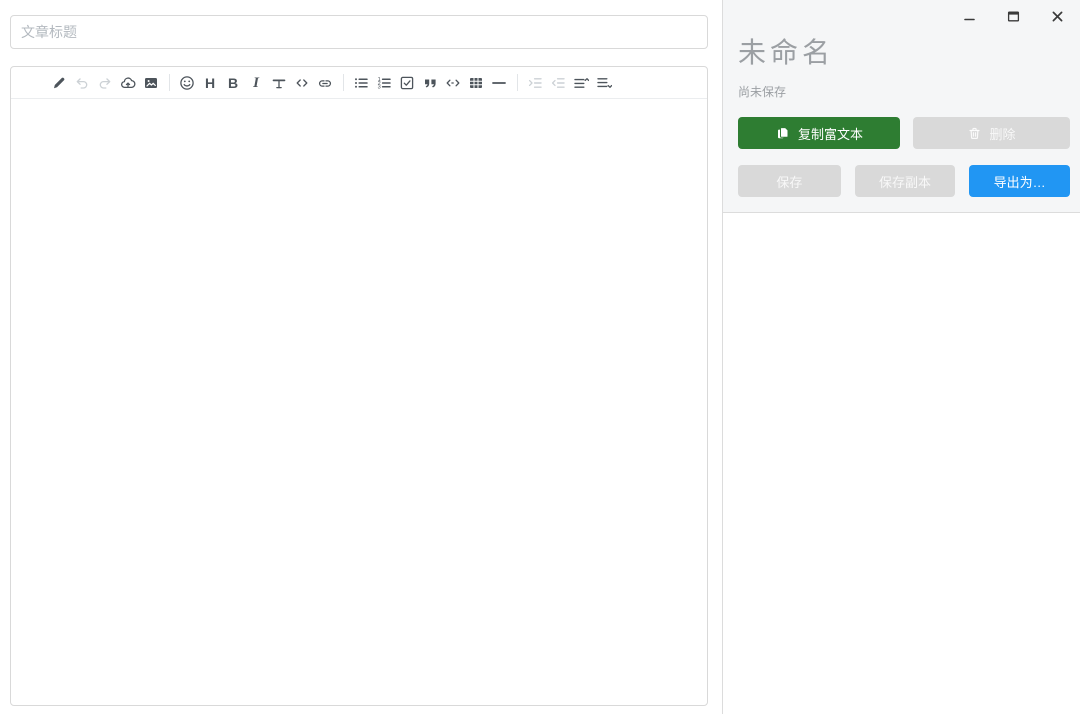 The height and width of the screenshot is (714, 1080). I want to click on window-controls, so click(904, 12).